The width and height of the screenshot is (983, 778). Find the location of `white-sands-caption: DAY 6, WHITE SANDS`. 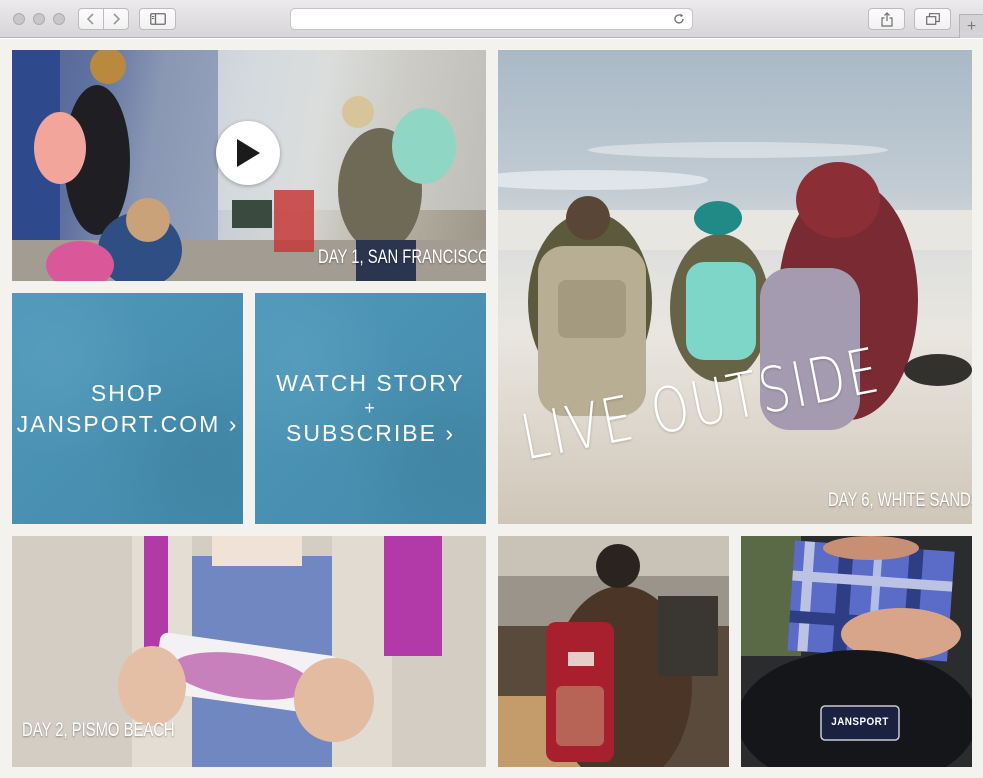

white-sands-caption: DAY 6, WHITE SANDS is located at coordinates (900, 500).